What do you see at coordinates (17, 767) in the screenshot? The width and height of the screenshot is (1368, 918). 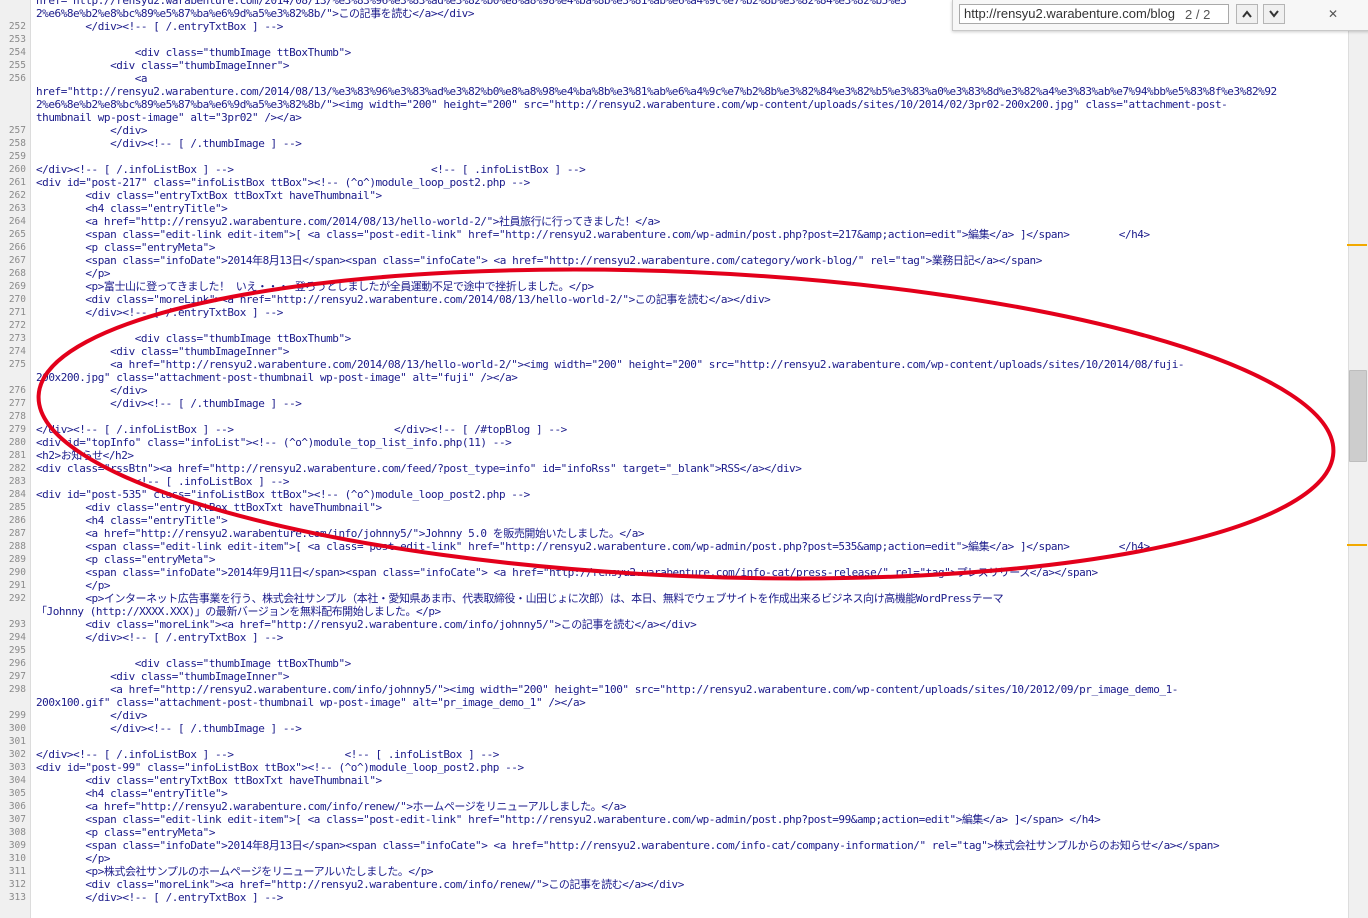 I see `line-number: 303` at bounding box center [17, 767].